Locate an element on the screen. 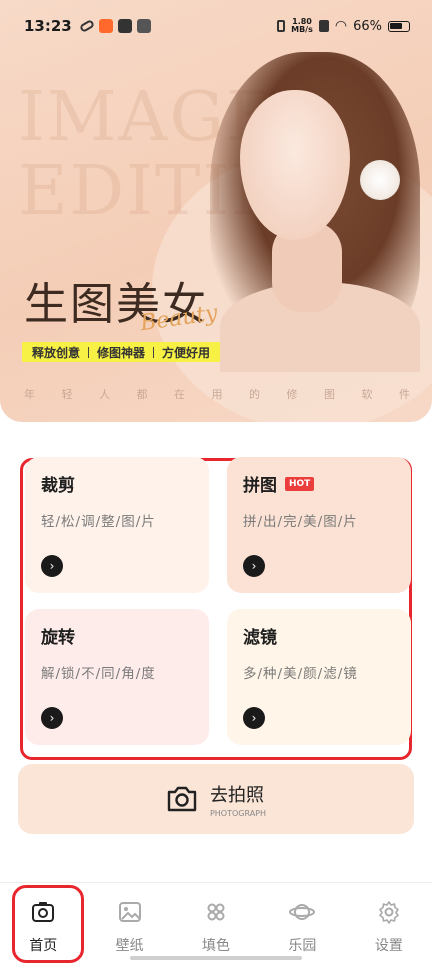 The image size is (432, 964). nav-label: 壁纸 is located at coordinates (129, 946).